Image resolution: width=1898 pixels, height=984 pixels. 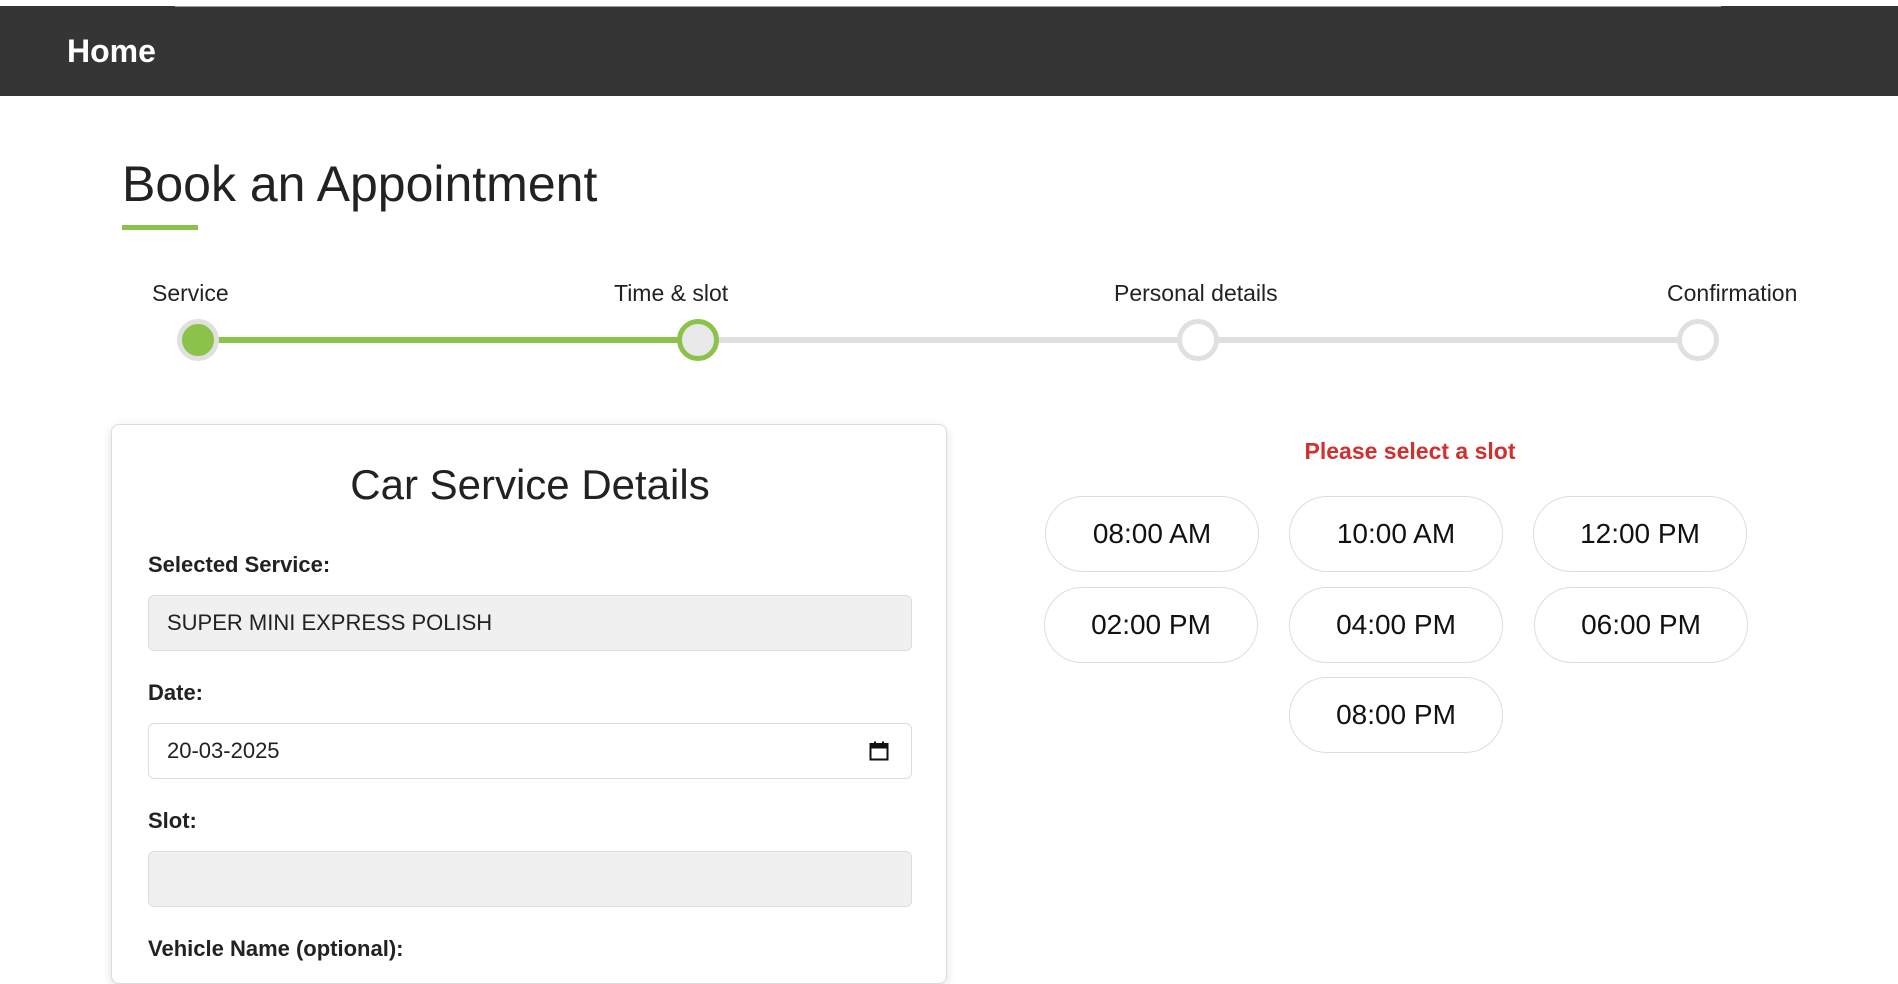 I want to click on date-field: 20-03-2025, so click(x=530, y=751).